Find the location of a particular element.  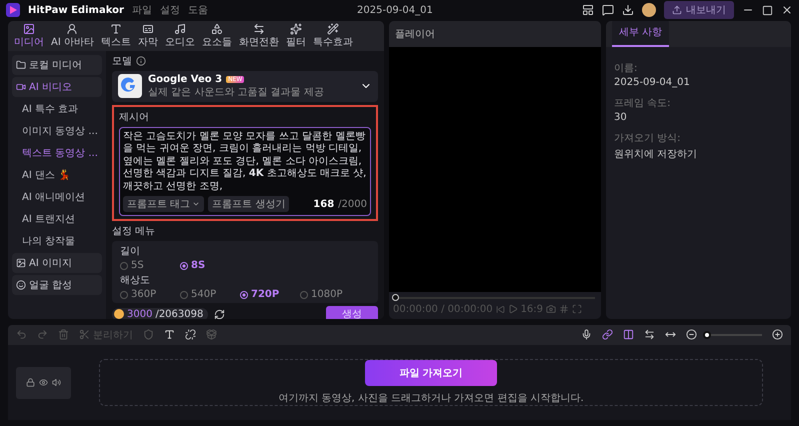

media-tab: 화면전환 is located at coordinates (258, 35).